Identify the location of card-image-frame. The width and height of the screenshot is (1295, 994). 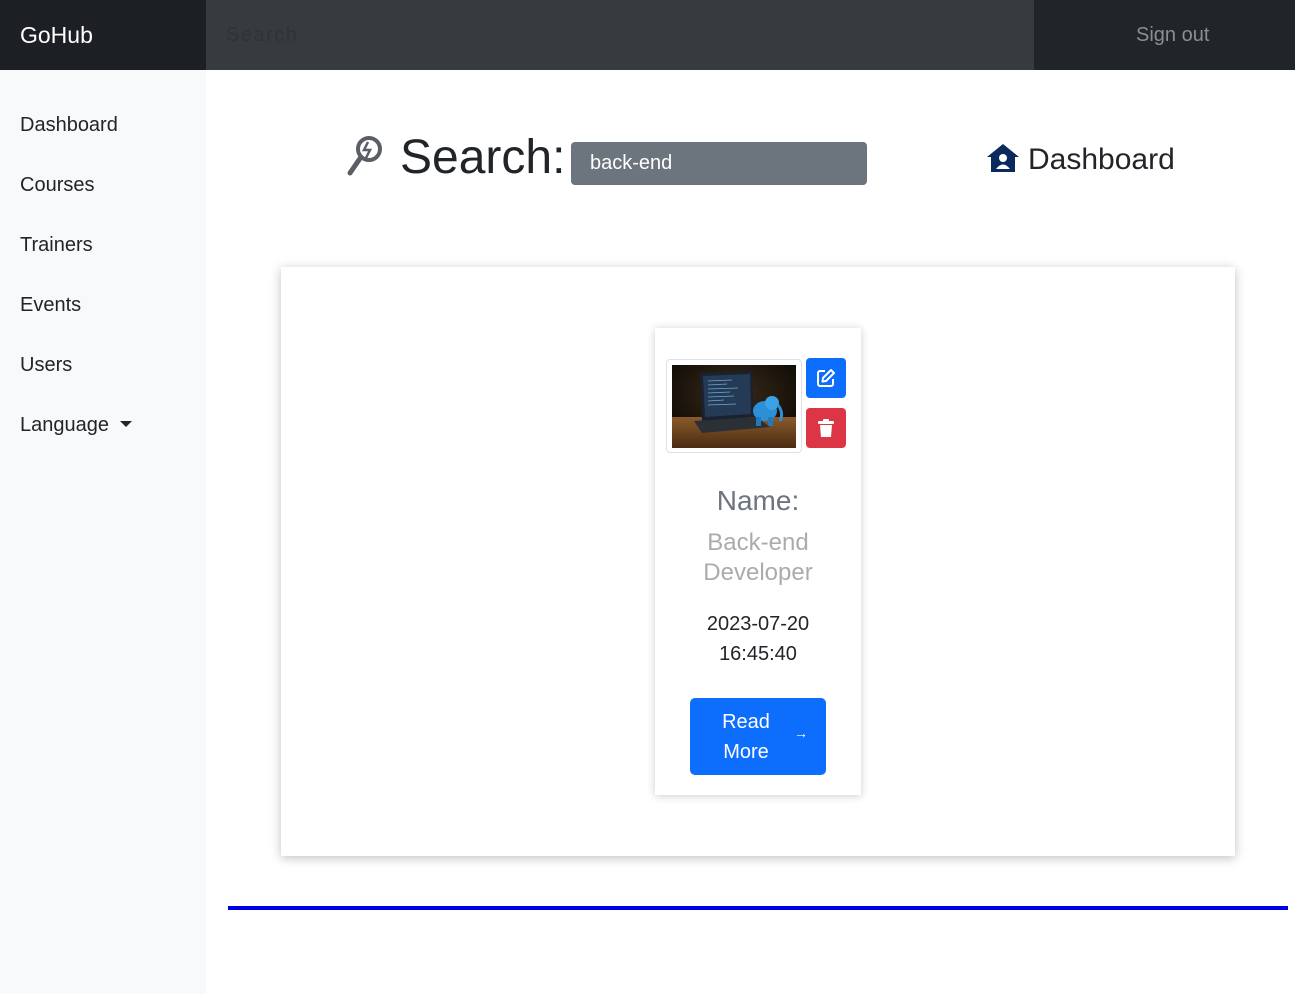
(734, 406).